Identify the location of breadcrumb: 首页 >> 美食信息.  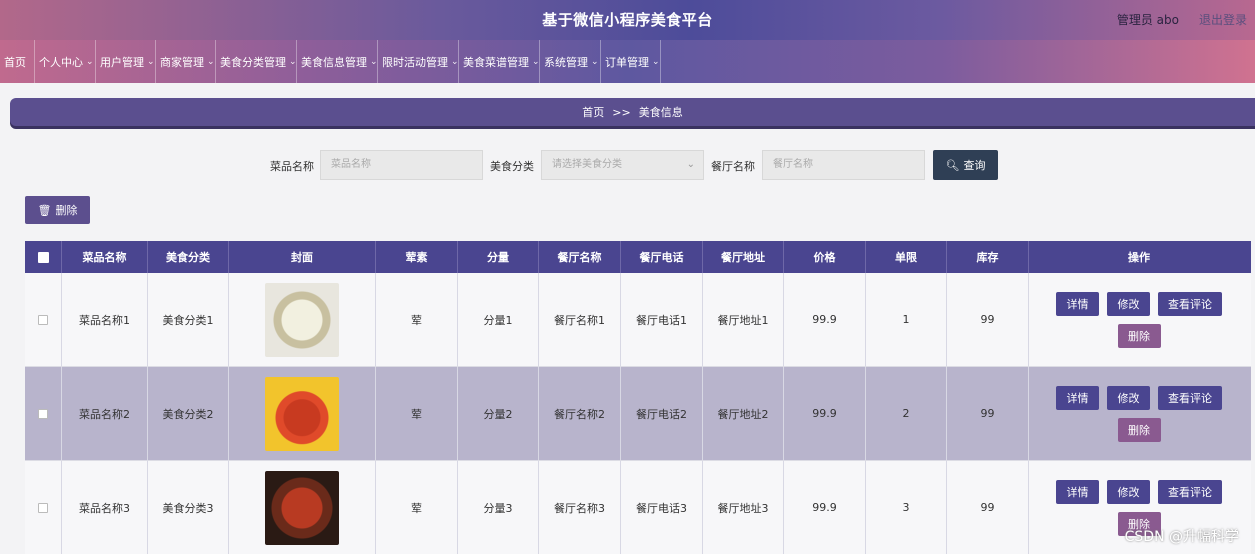
(632, 112).